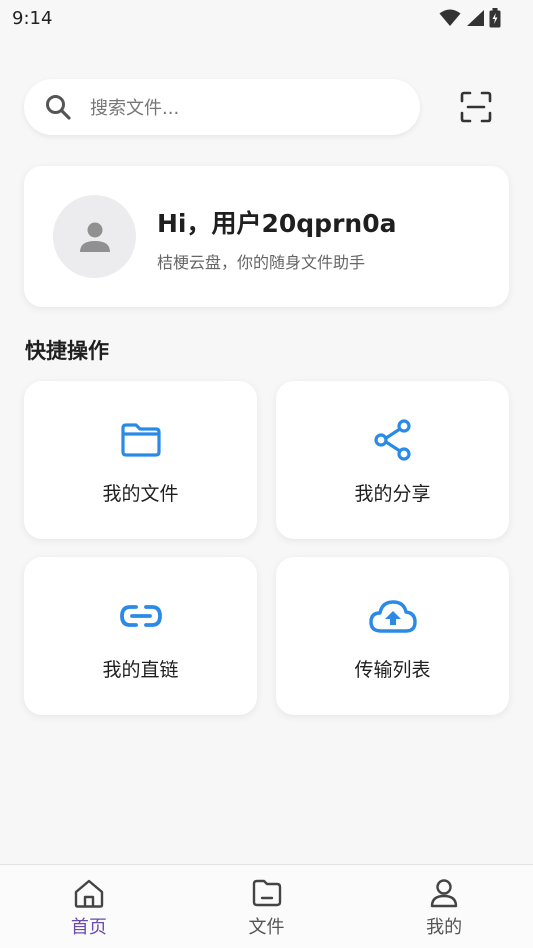 The width and height of the screenshot is (533, 948). I want to click on transfer-list-label: 传输列表, so click(392, 670).